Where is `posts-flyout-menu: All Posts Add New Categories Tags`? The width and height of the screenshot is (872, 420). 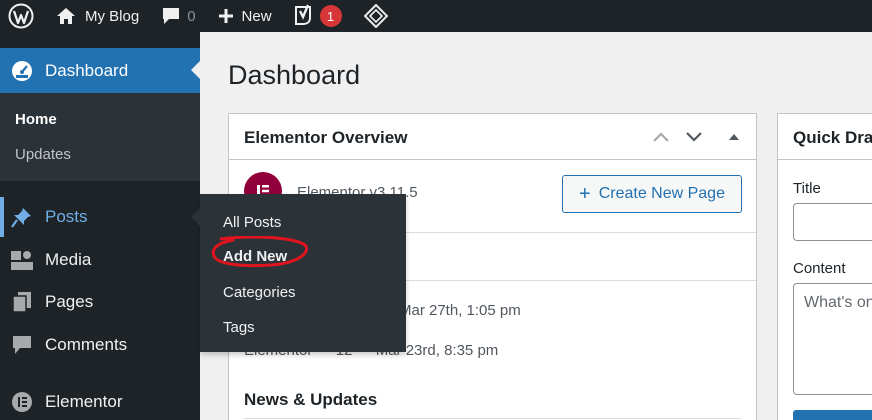 posts-flyout-menu: All Posts Add New Categories Tags is located at coordinates (298, 273).